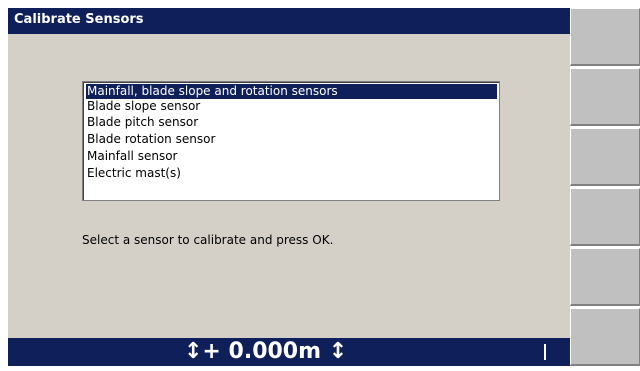  I want to click on status-divider, so click(545, 352).